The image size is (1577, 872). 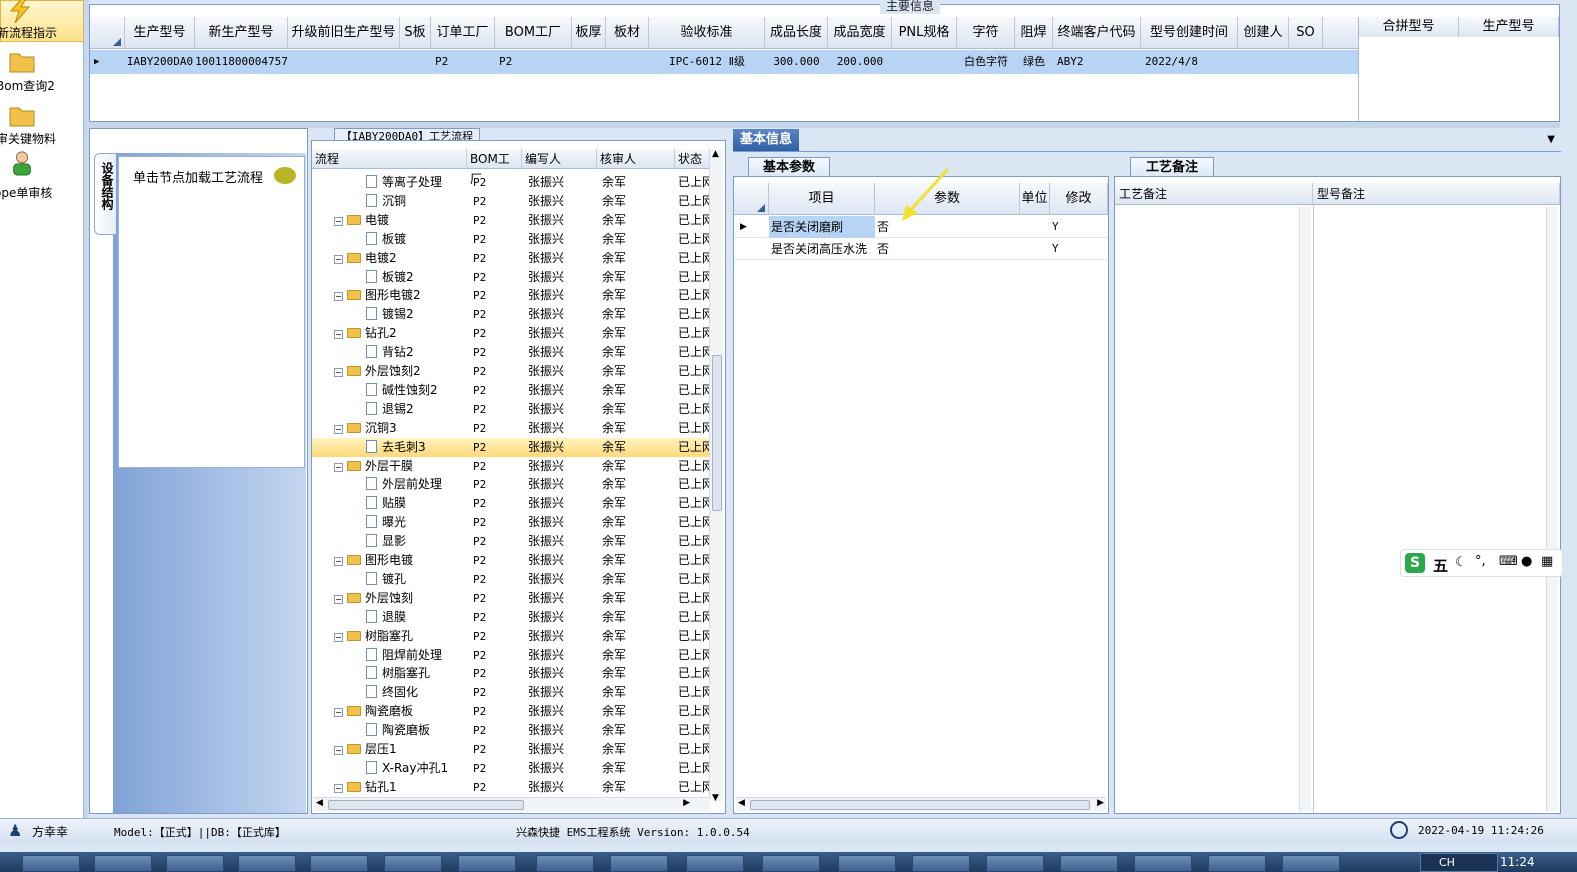 I want to click on scroll-right-icon: ▶, so click(x=1100, y=803).